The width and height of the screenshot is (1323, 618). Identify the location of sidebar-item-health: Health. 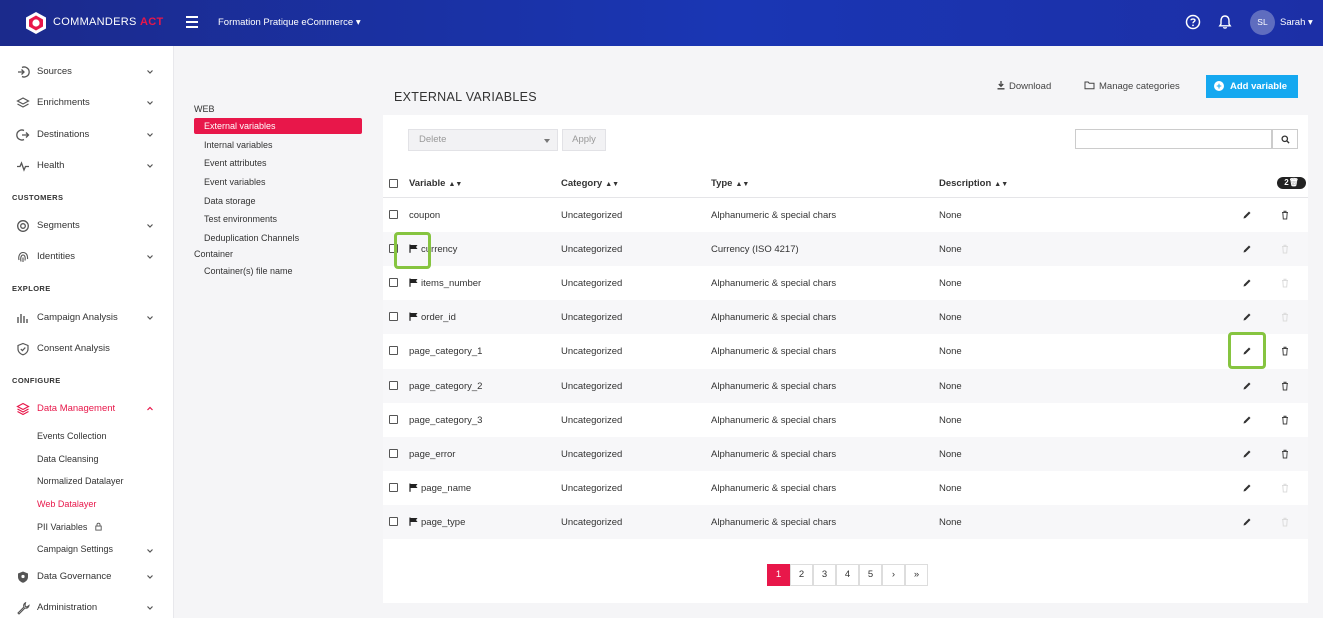
(87, 166).